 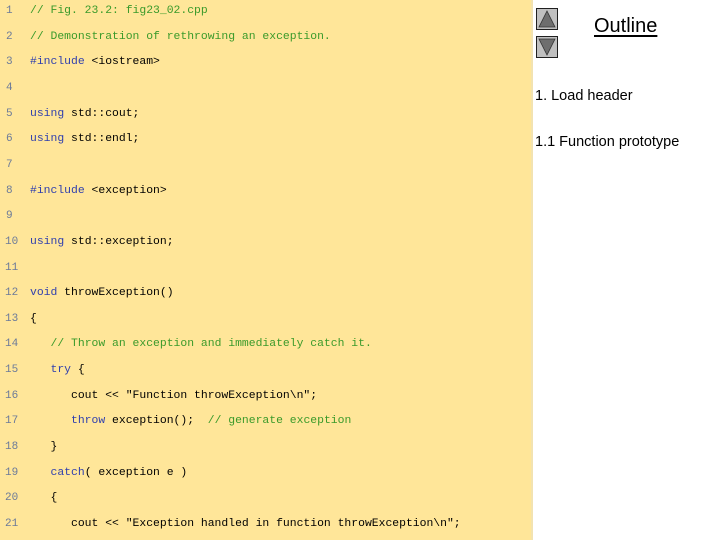 What do you see at coordinates (584, 96) in the screenshot?
I see `outline-item-load-header: 1. Load header` at bounding box center [584, 96].